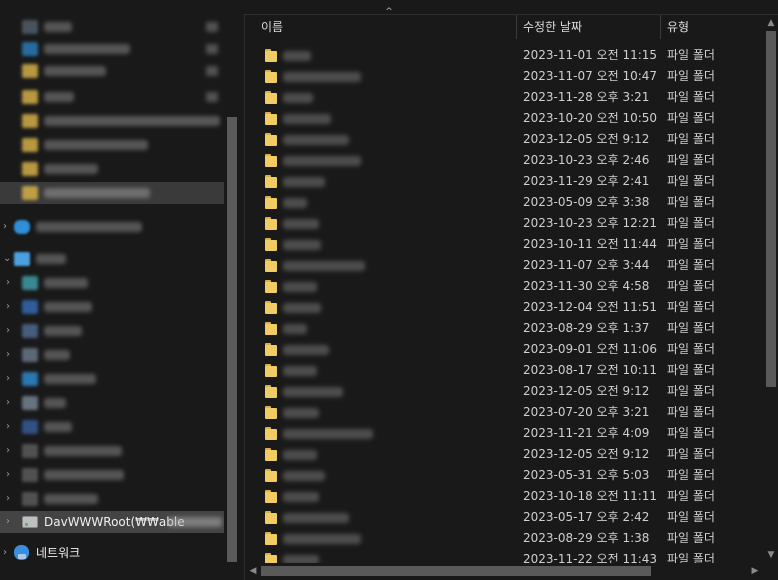  Describe the element at coordinates (504, 328) in the screenshot. I see `file-row: 2023-08-29 오후 1:37 파일 폴더` at that location.